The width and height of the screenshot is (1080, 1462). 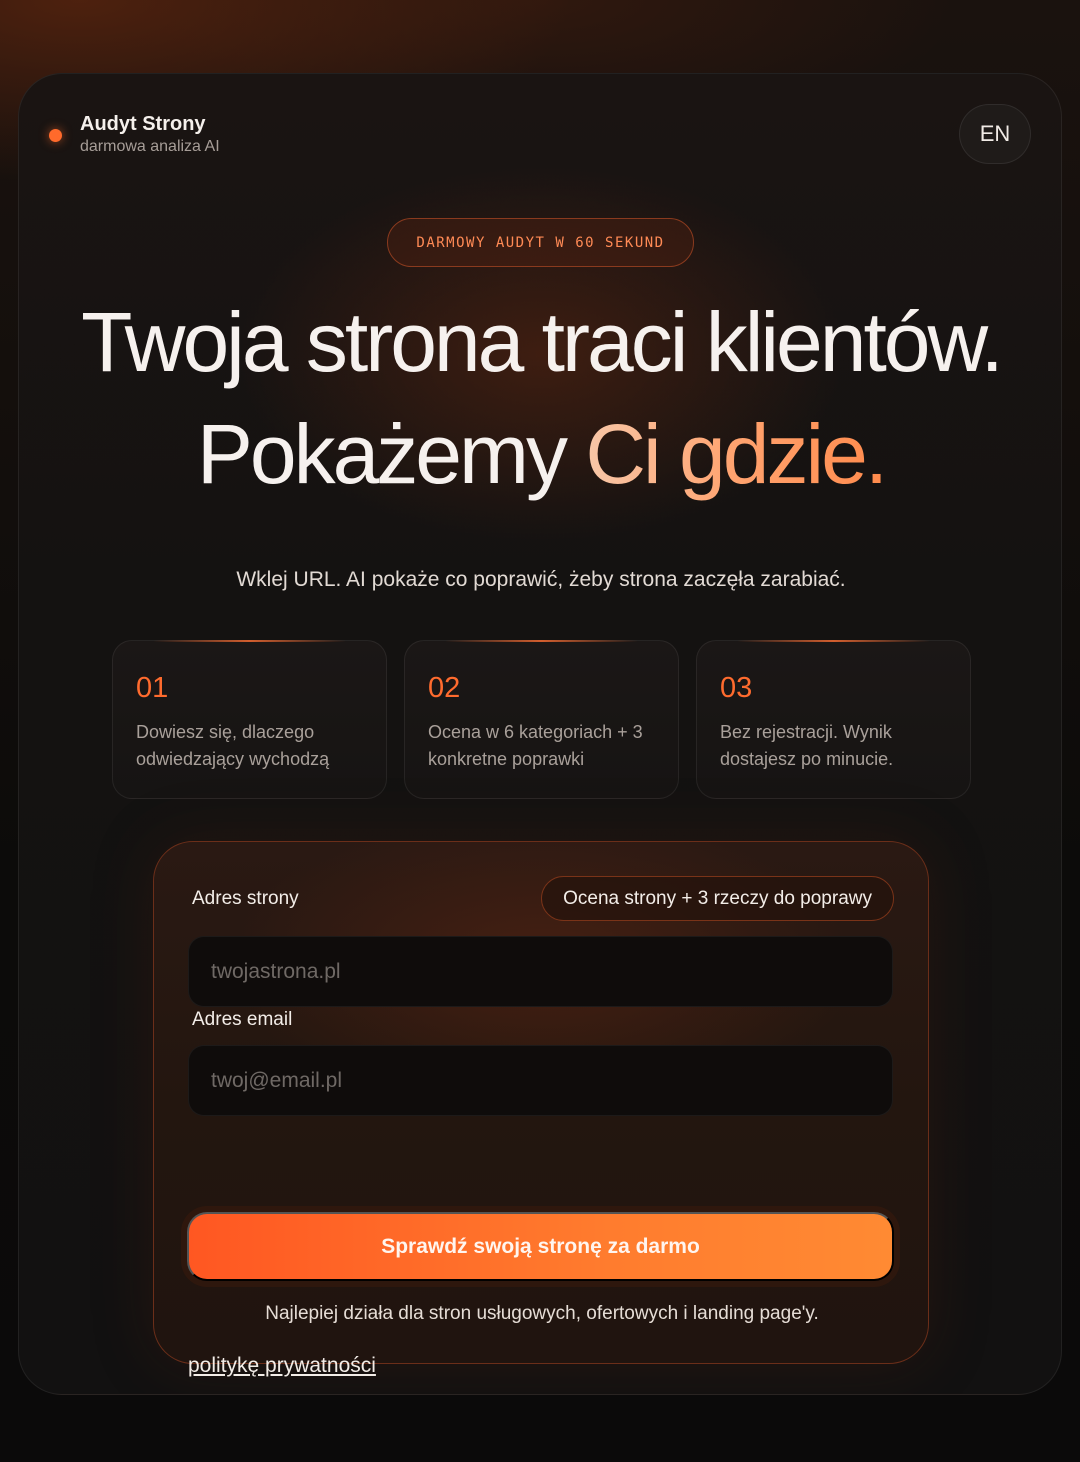 I want to click on headline-line-2: Pokażemy Ci gdzie., so click(x=540, y=454).